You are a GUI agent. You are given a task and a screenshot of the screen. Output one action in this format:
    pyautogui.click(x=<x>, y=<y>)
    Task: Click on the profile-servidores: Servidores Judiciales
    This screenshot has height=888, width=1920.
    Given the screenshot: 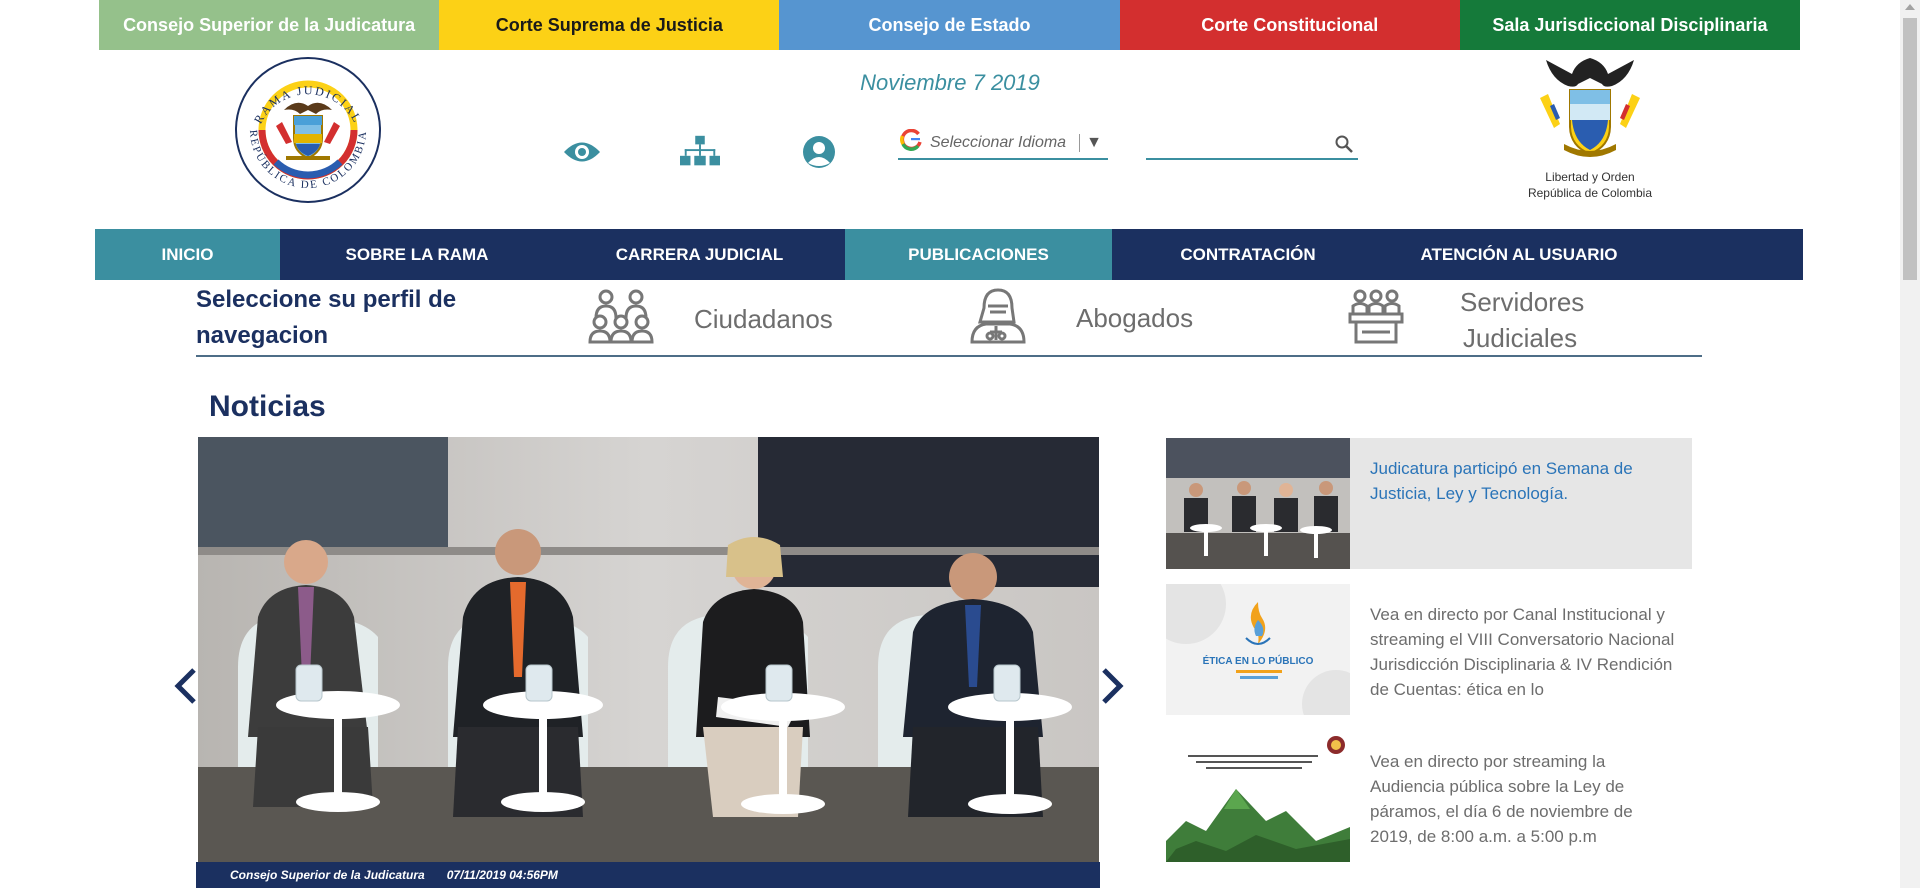 What is the action you would take?
    pyautogui.click(x=1466, y=320)
    